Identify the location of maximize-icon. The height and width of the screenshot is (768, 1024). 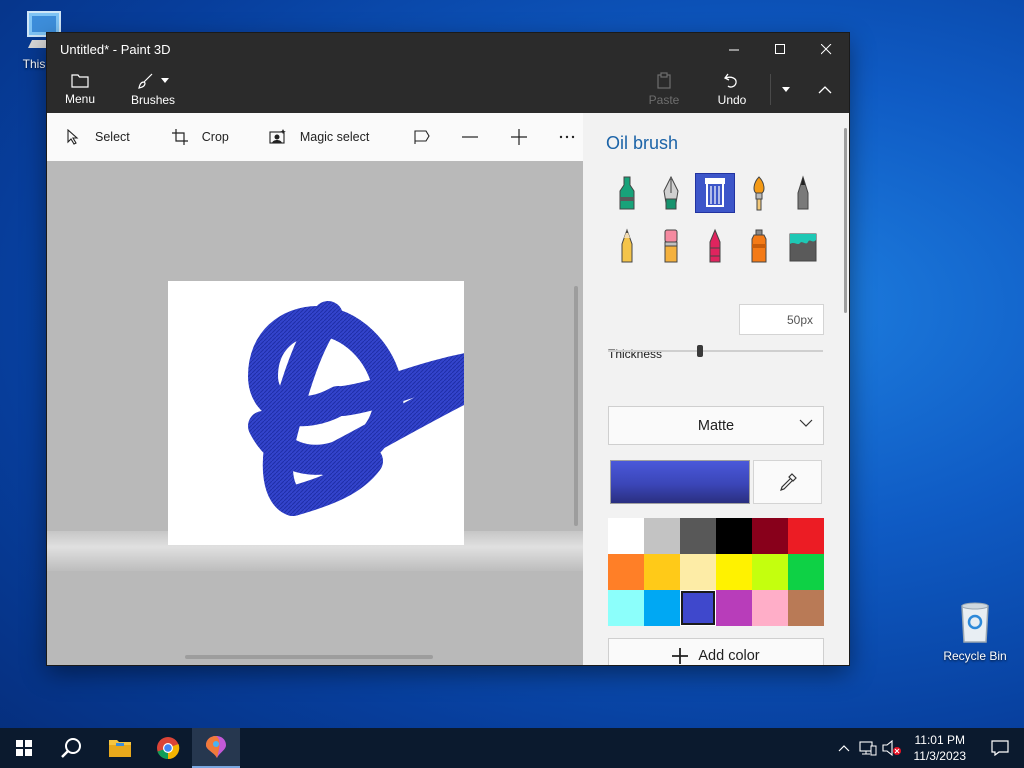
(779, 49).